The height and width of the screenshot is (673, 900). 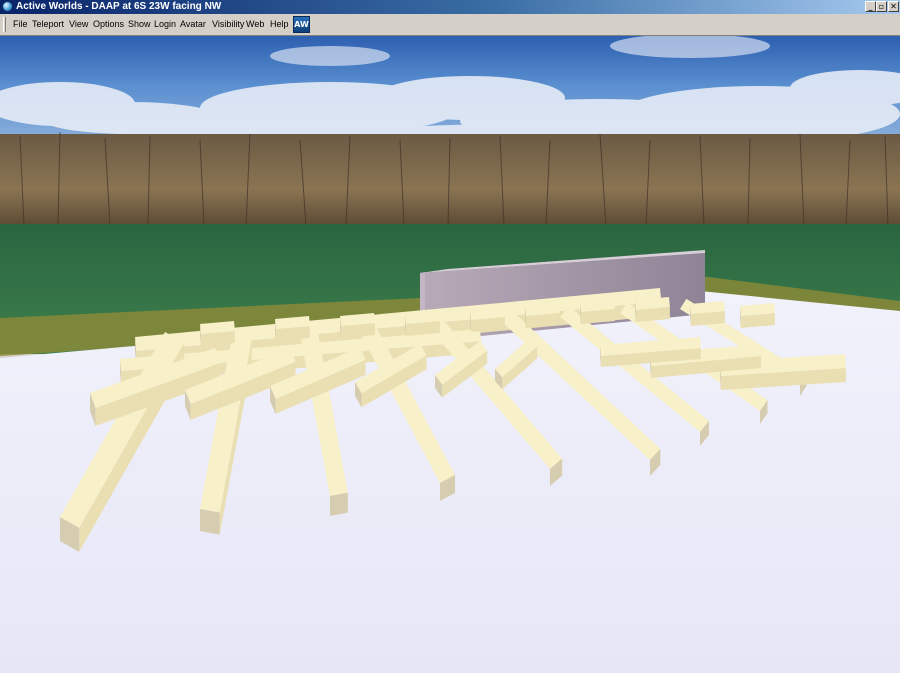 What do you see at coordinates (228, 24) in the screenshot?
I see `menu-visibility: Visibility` at bounding box center [228, 24].